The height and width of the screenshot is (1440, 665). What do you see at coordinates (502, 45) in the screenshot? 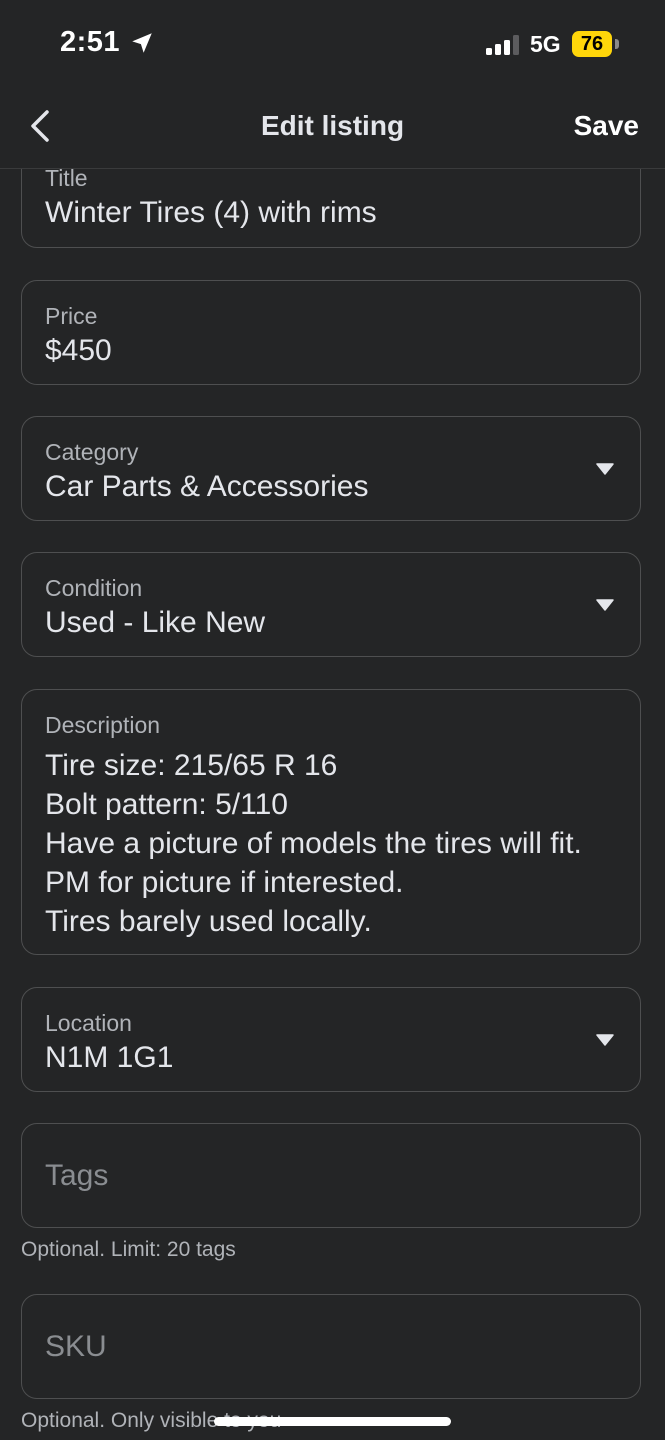
I see `signal-strength-icon` at bounding box center [502, 45].